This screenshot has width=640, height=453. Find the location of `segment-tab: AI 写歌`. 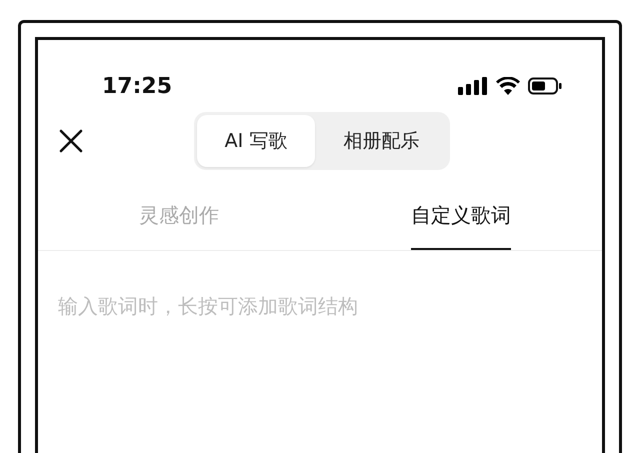

segment-tab: AI 写歌 is located at coordinates (256, 141).